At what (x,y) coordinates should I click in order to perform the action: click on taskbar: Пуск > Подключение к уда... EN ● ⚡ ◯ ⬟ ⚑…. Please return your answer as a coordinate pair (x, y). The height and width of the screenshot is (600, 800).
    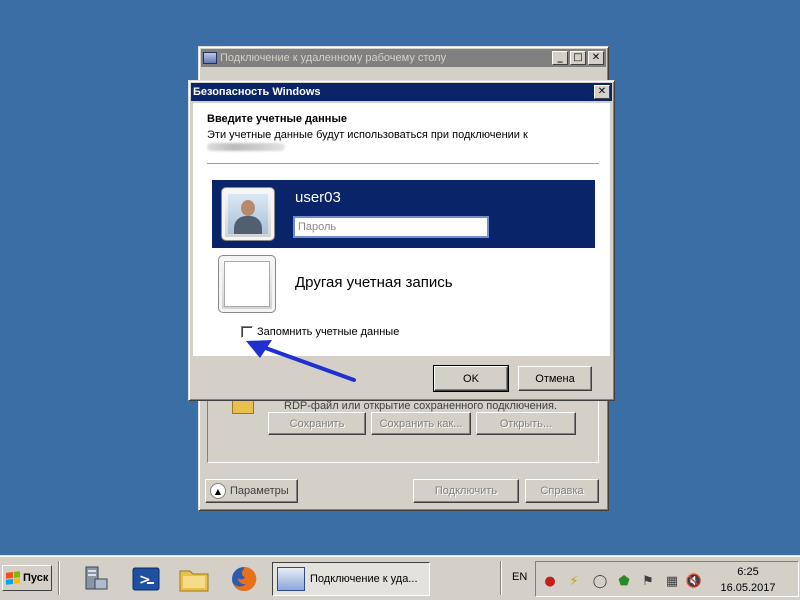
    Looking at the image, I should click on (400, 578).